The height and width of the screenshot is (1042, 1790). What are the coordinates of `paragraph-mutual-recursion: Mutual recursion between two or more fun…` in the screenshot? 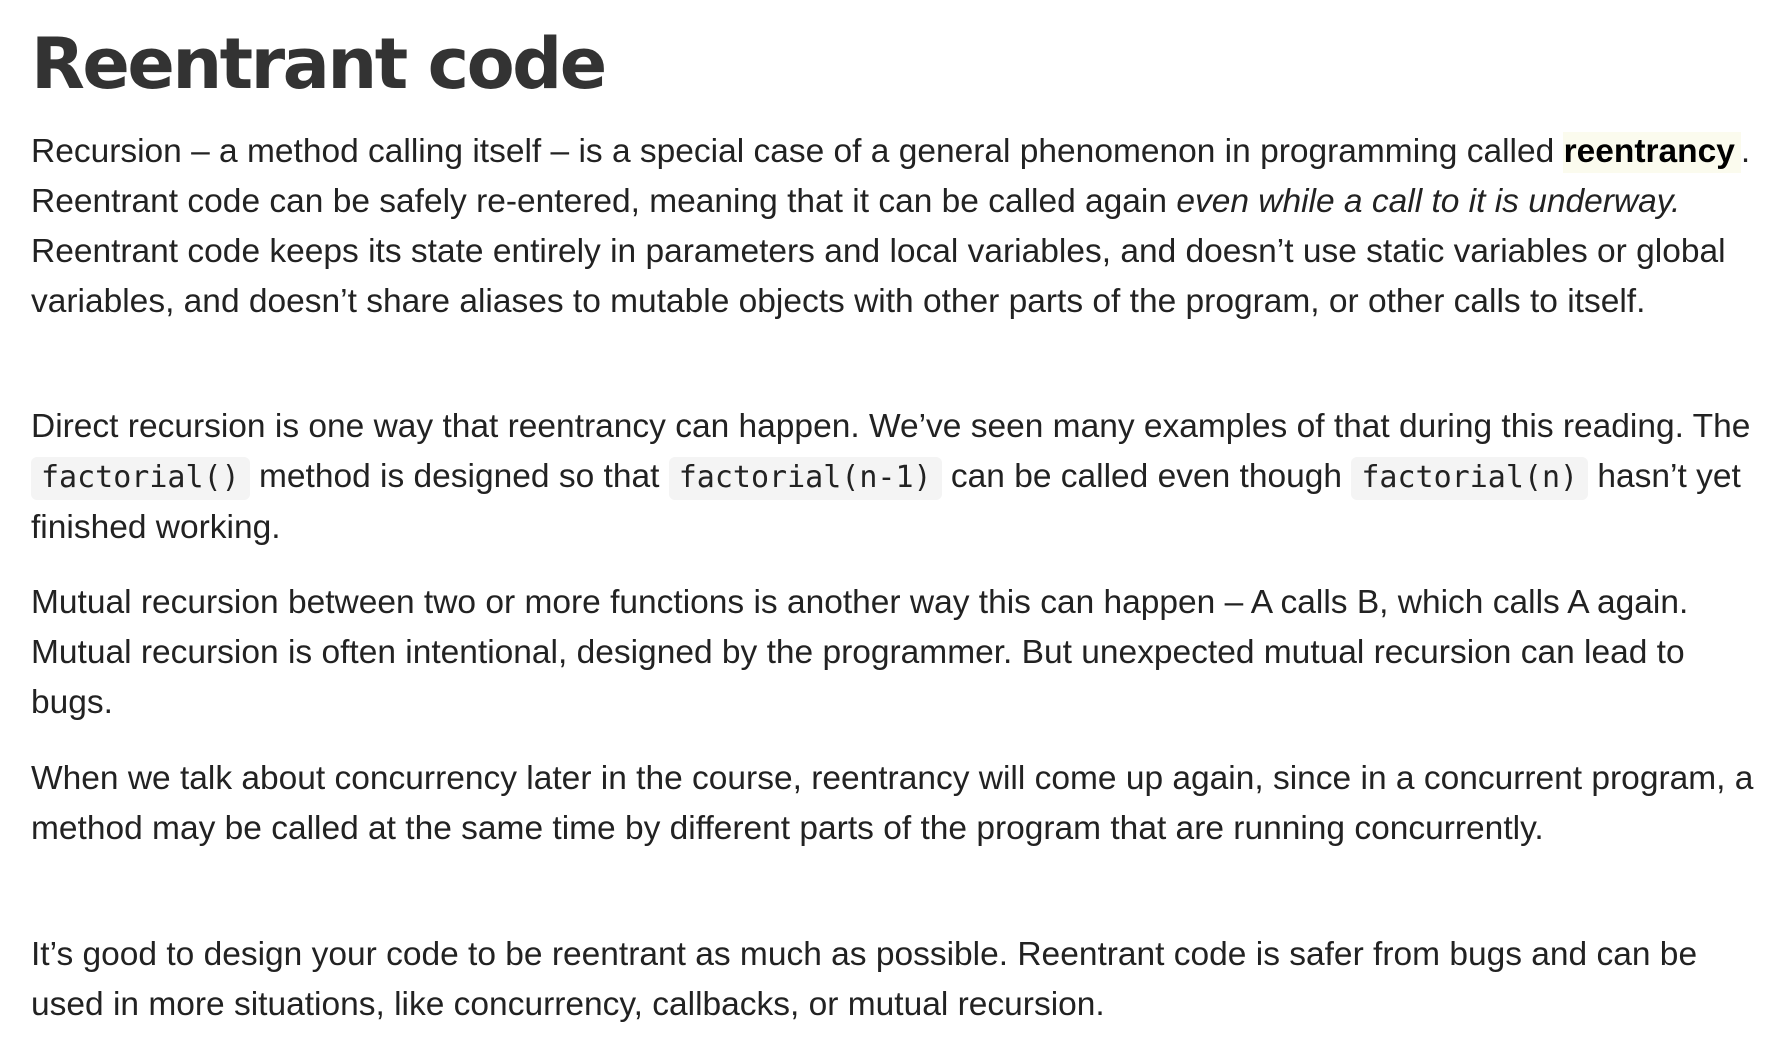 It's located at (901, 653).